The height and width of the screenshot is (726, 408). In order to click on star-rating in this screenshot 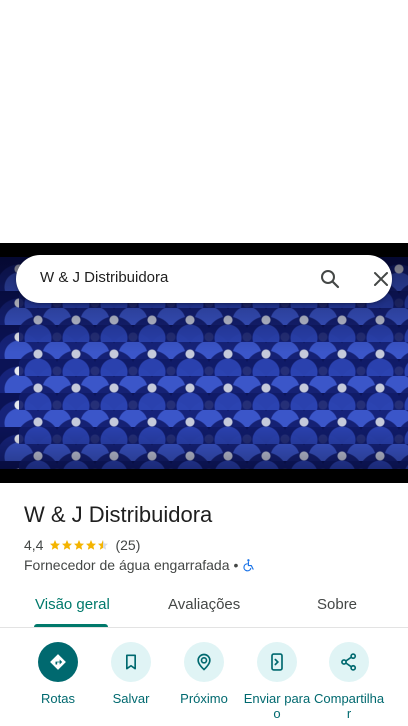, I will do `click(79, 545)`.